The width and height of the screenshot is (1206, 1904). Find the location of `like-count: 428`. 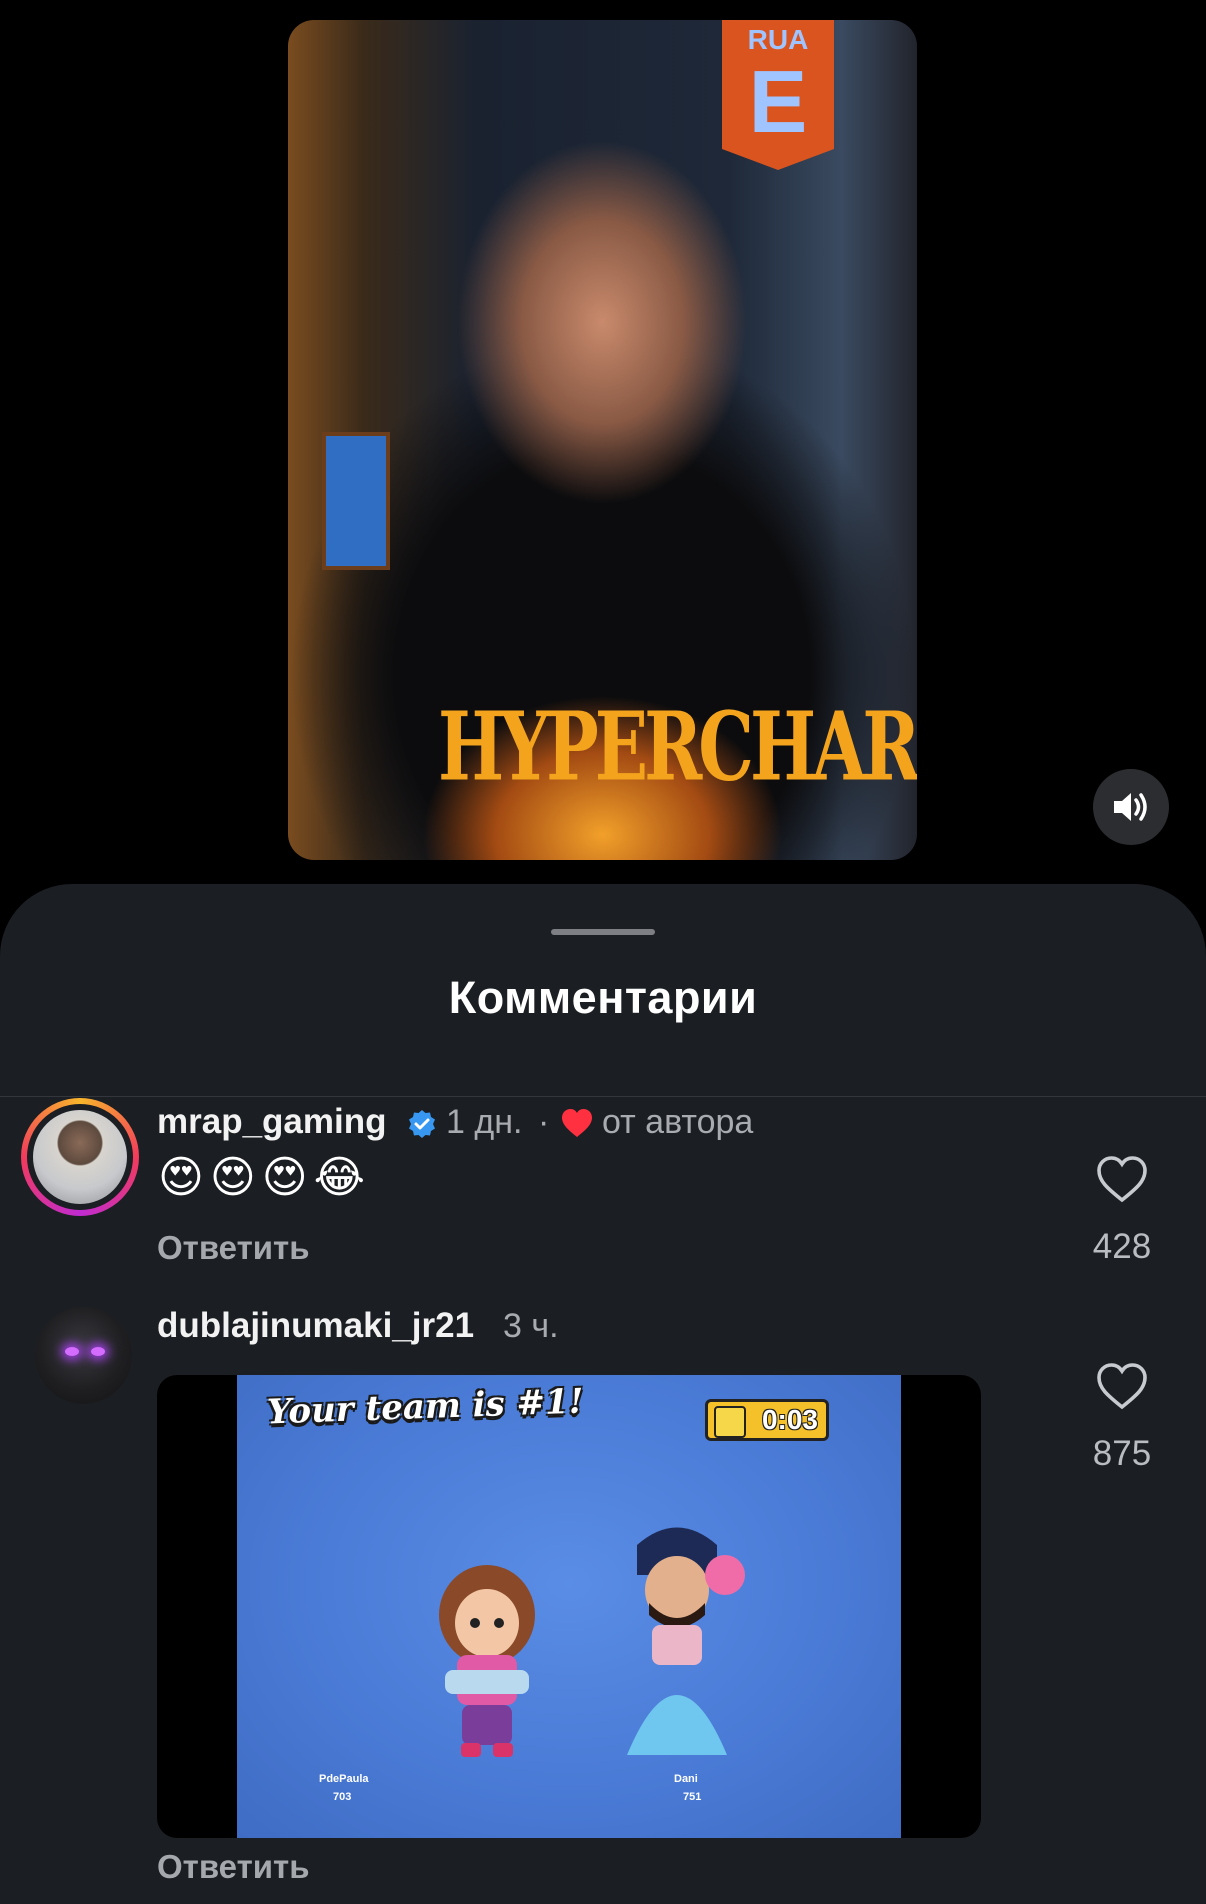

like-count: 428 is located at coordinates (1122, 1246).